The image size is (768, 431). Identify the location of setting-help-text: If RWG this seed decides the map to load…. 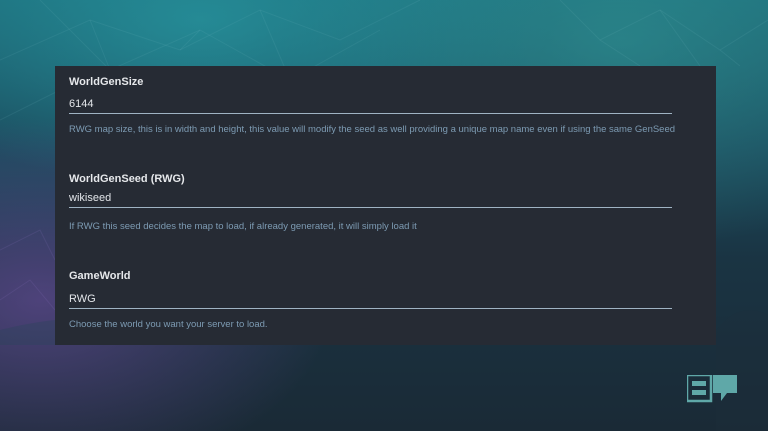
(243, 226).